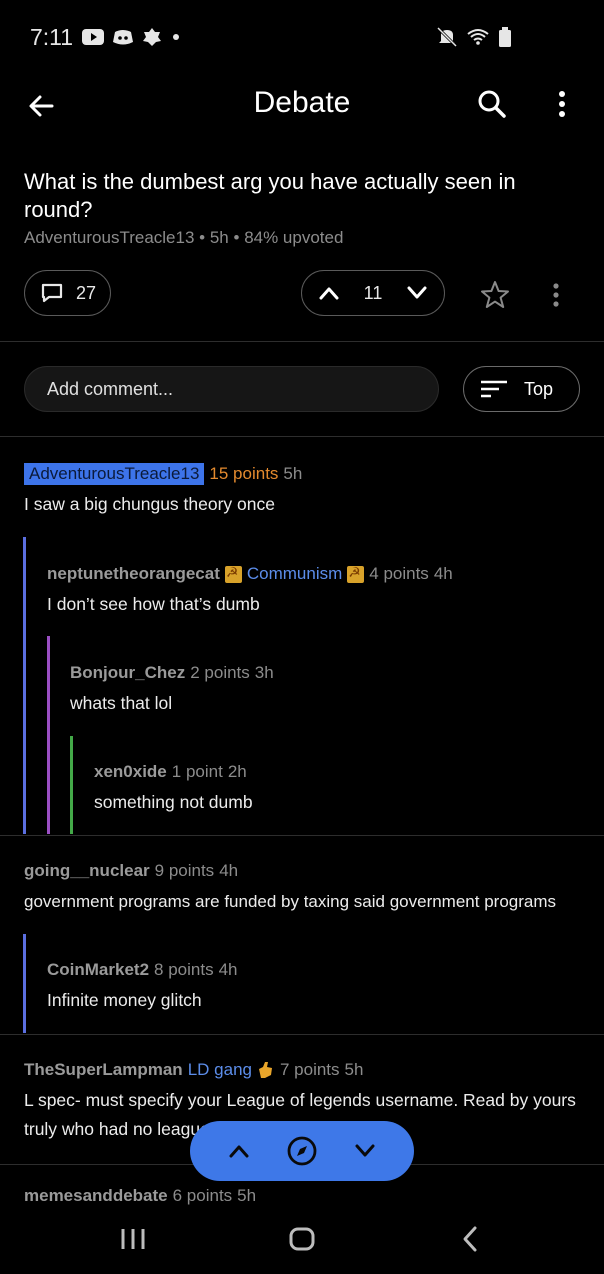 The width and height of the screenshot is (604, 1274). I want to click on comment-navigation-fab, so click(302, 1151).